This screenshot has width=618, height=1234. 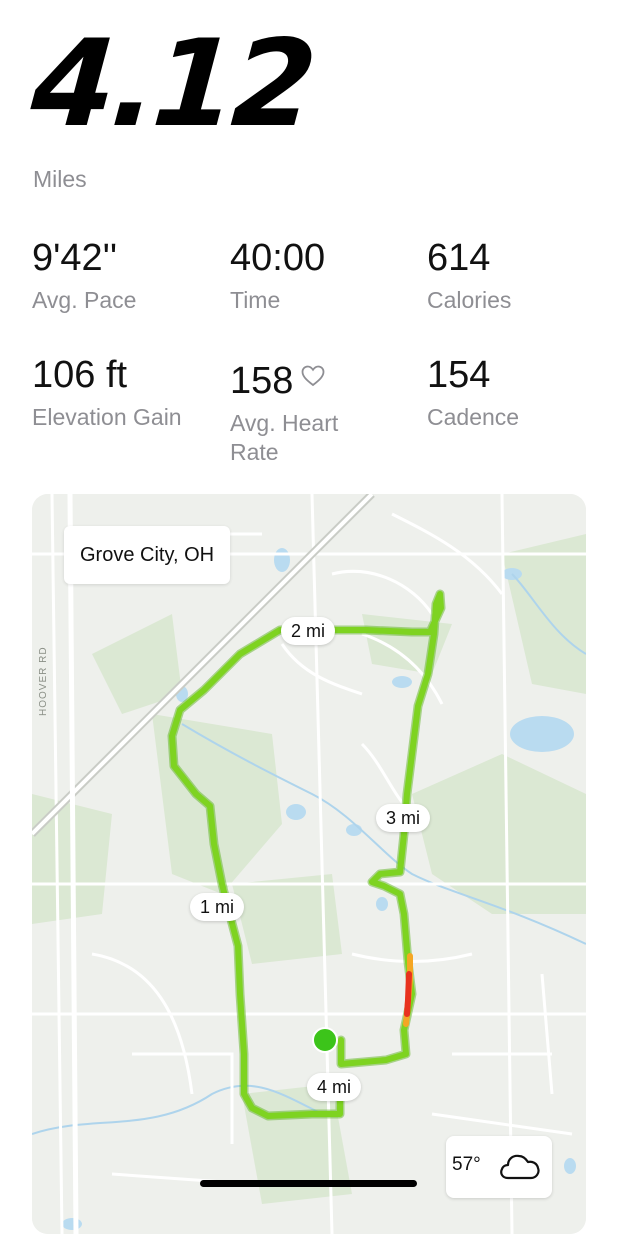 What do you see at coordinates (522, 275) in the screenshot?
I see `stat-calories: 614 Calories` at bounding box center [522, 275].